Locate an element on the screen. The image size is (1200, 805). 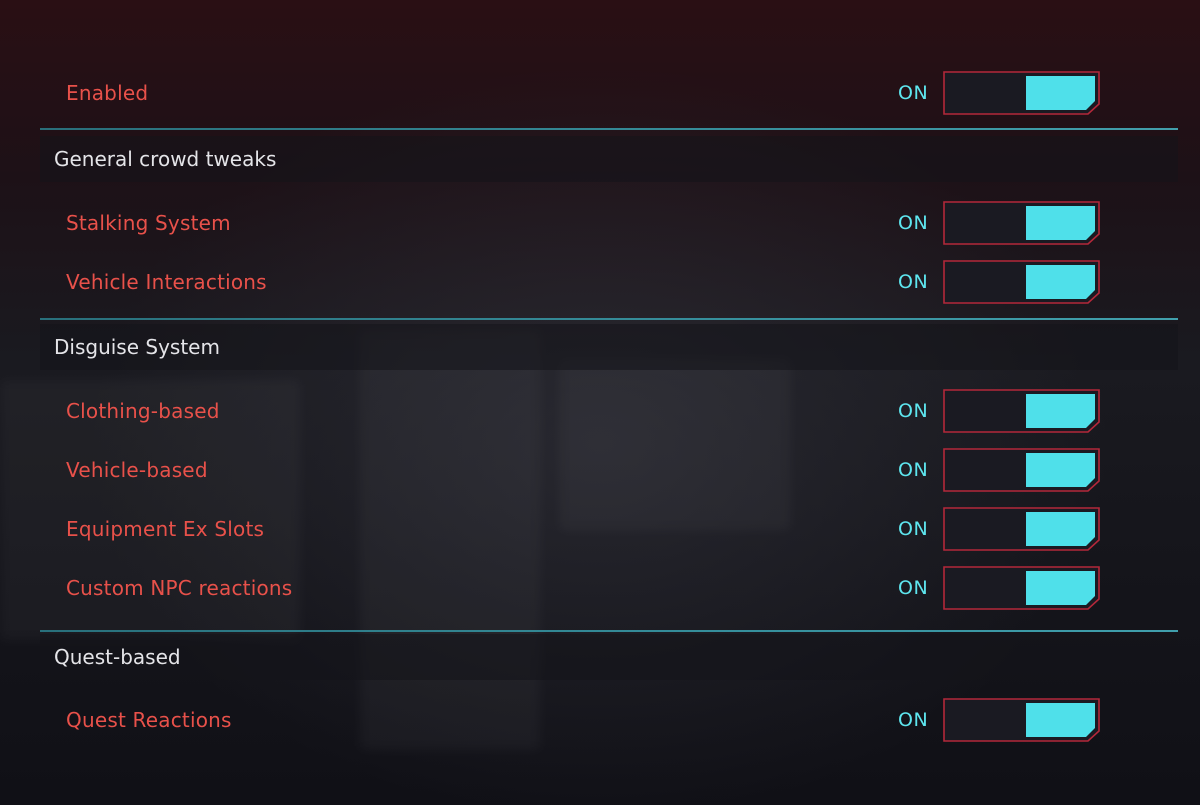
setting-row-quest-reactions: Quest Reactions ON is located at coordinates (607, 720).